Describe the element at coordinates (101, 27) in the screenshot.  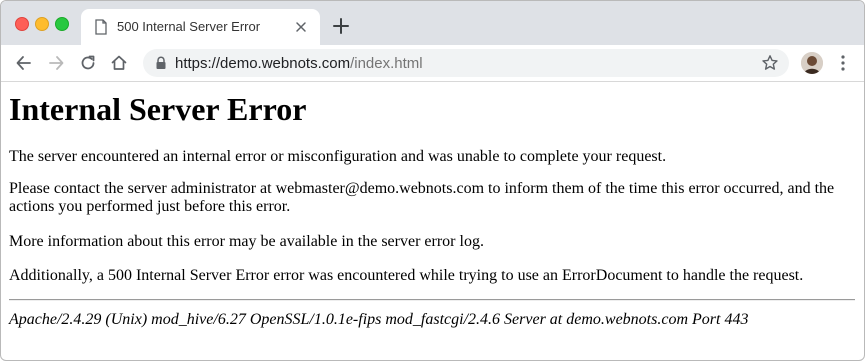
I see `page-icon` at that location.